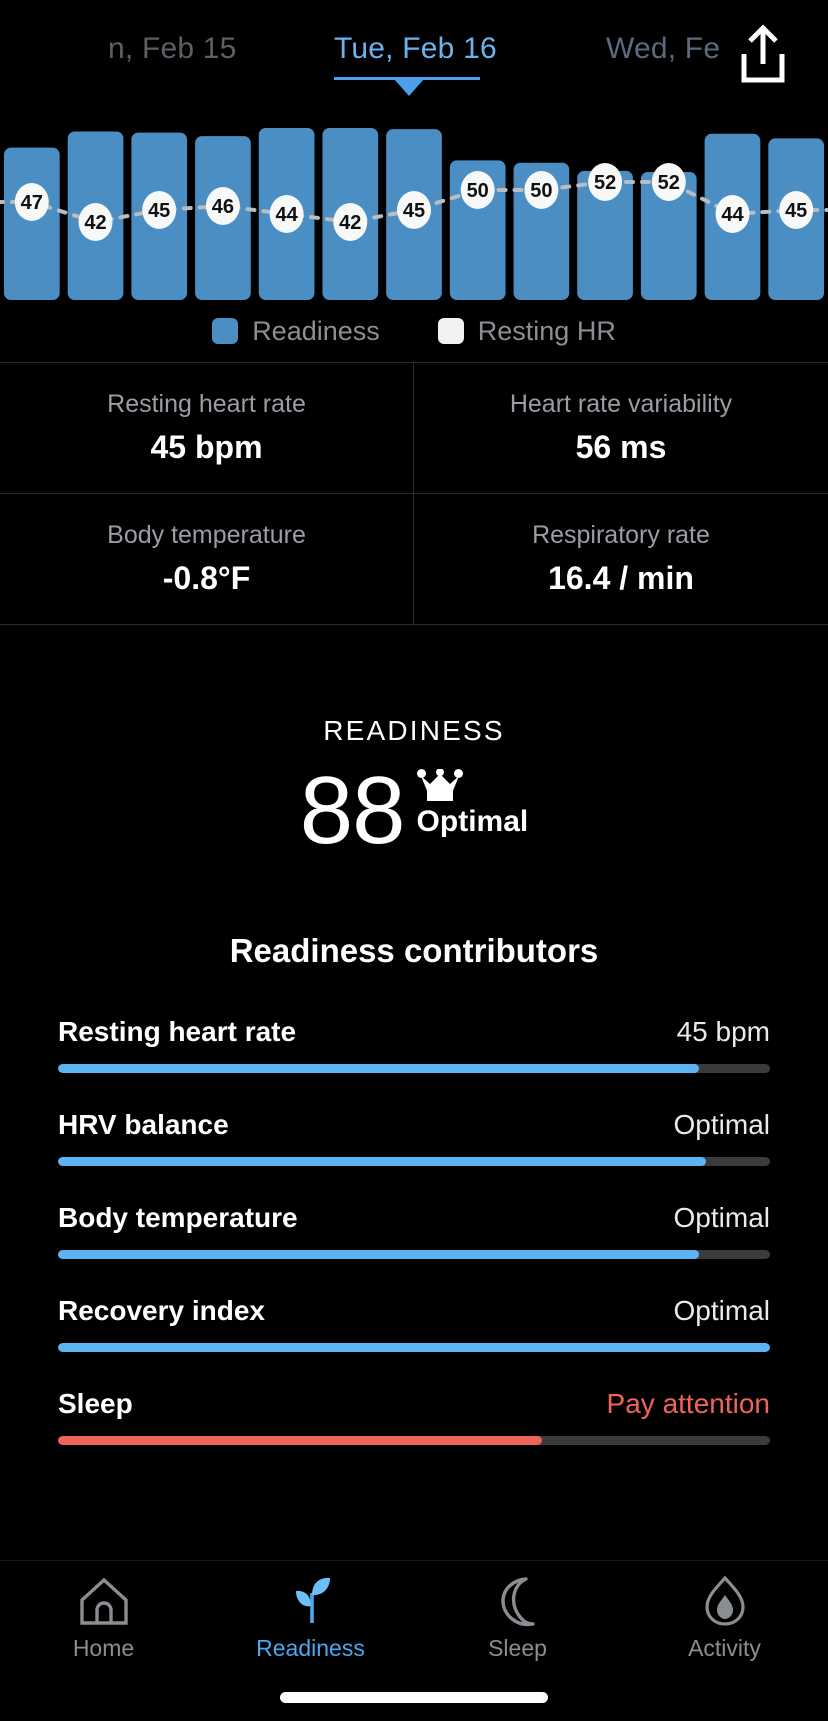 Image resolution: width=828 pixels, height=1721 pixels. Describe the element at coordinates (472, 821) in the screenshot. I see `readiness-status-label: Optimal` at that location.